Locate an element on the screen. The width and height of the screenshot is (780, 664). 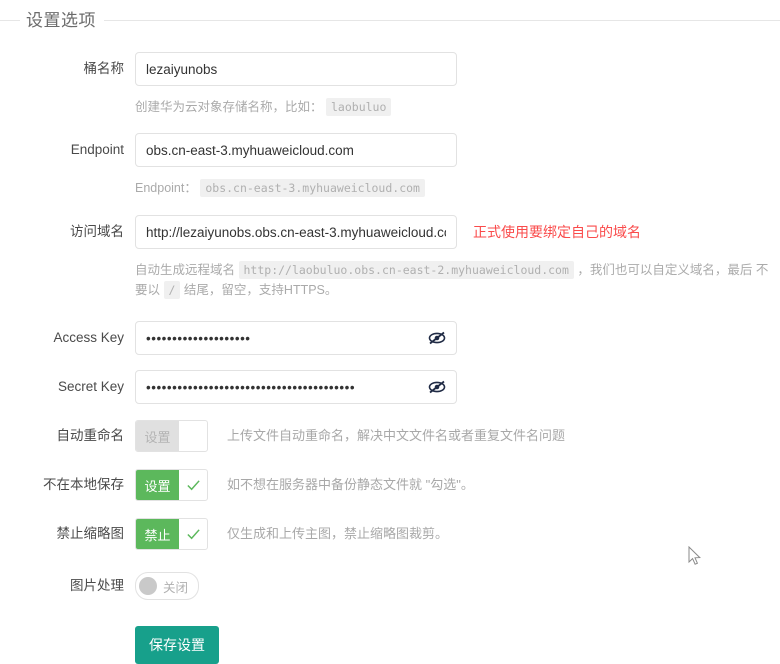
legend-divider is located at coordinates (390, 20).